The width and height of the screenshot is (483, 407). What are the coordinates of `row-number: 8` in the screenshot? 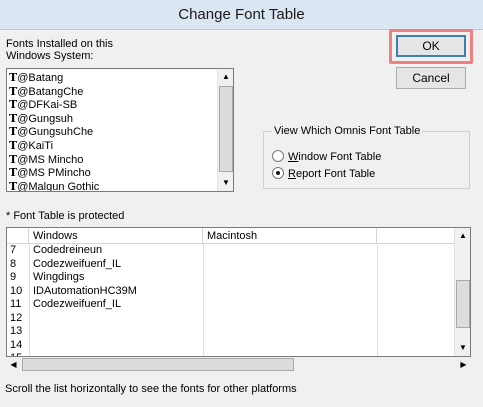 It's located at (13, 263).